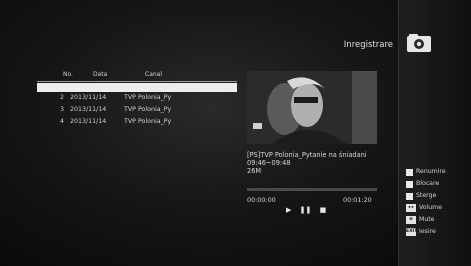  Describe the element at coordinates (431, 171) in the screenshot. I see `legend-label: Renumire` at that location.